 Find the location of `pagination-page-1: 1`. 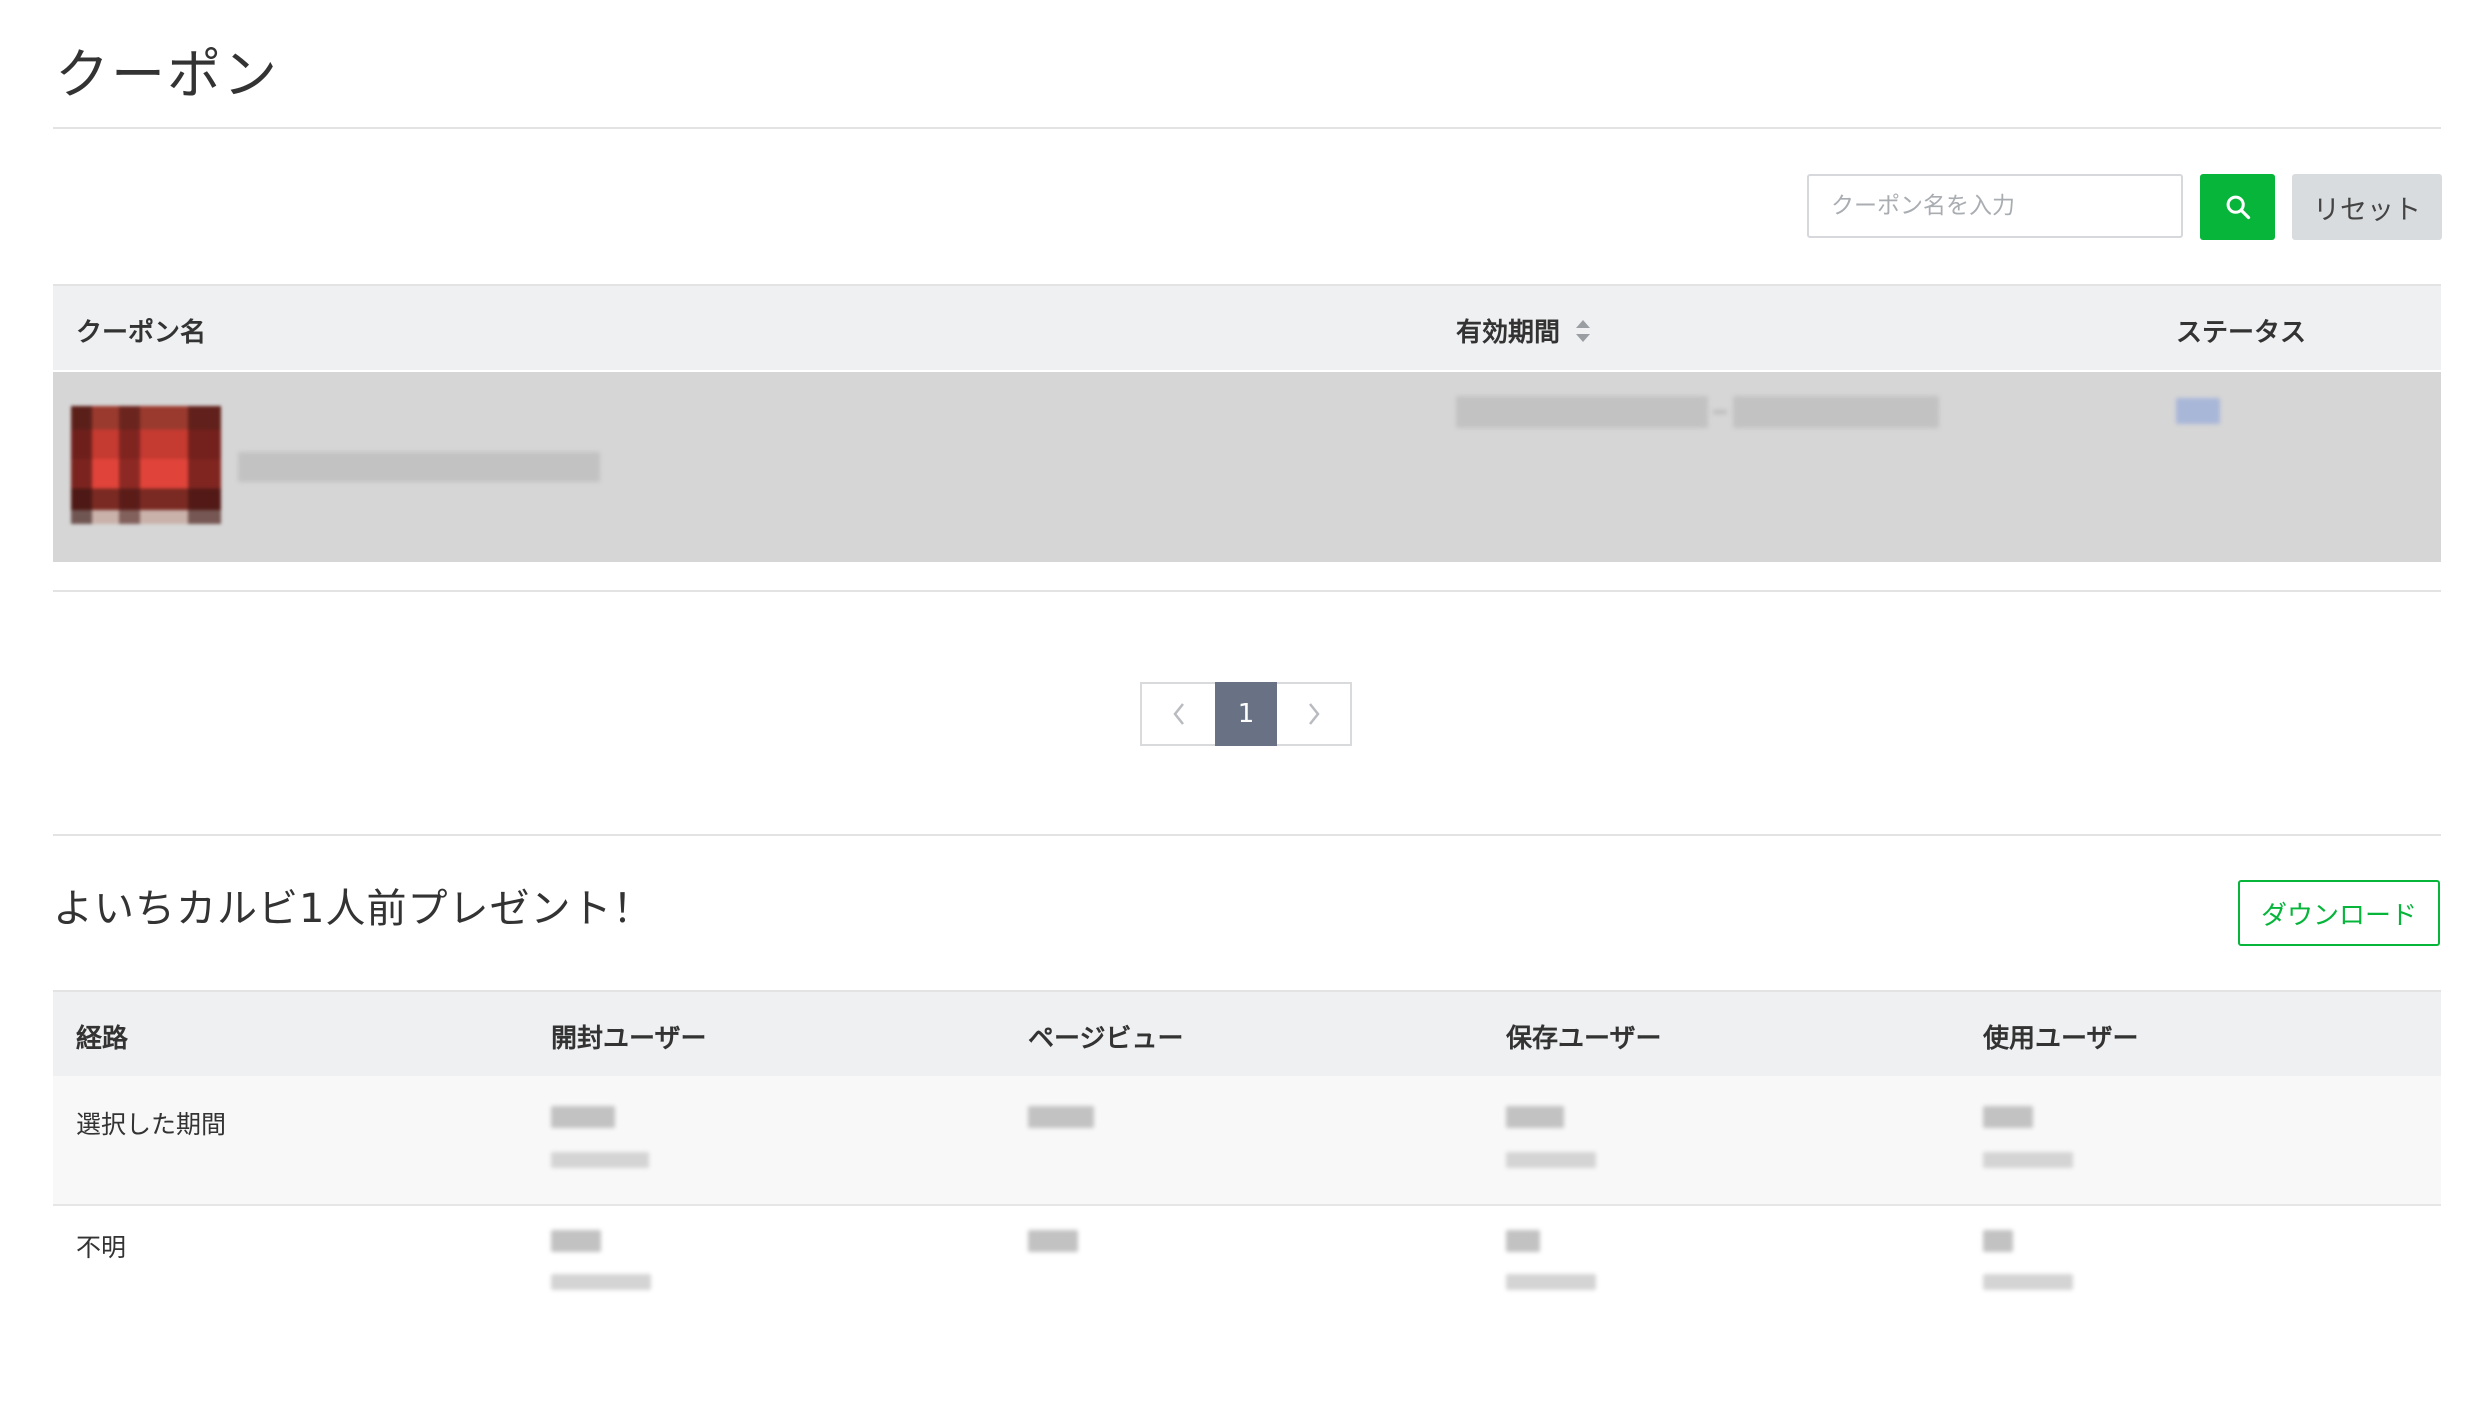

pagination-page-1: 1 is located at coordinates (1246, 714).